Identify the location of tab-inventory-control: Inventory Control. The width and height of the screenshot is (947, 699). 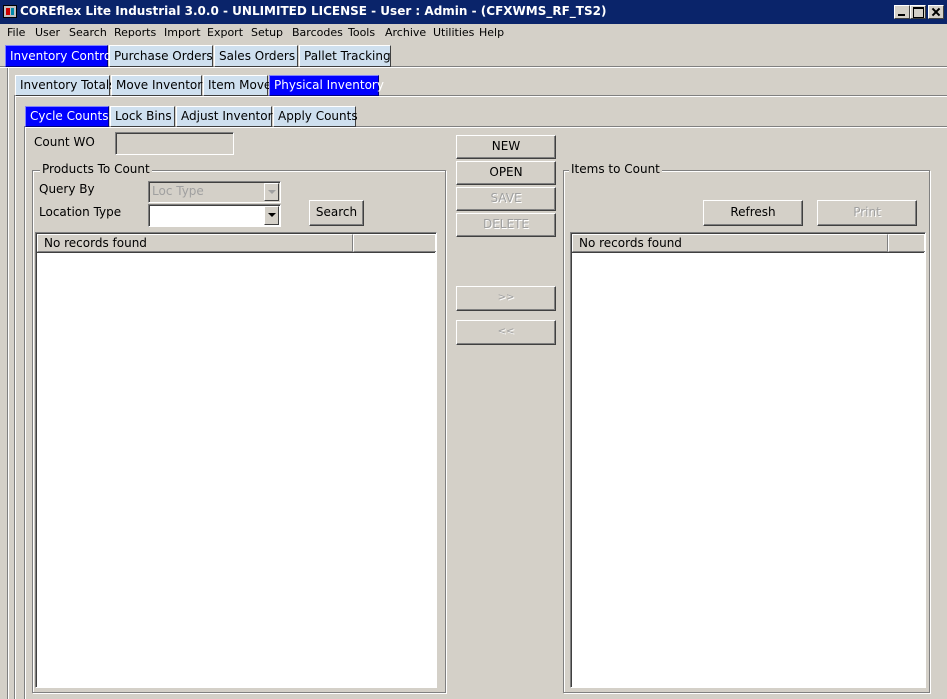
(60, 56).